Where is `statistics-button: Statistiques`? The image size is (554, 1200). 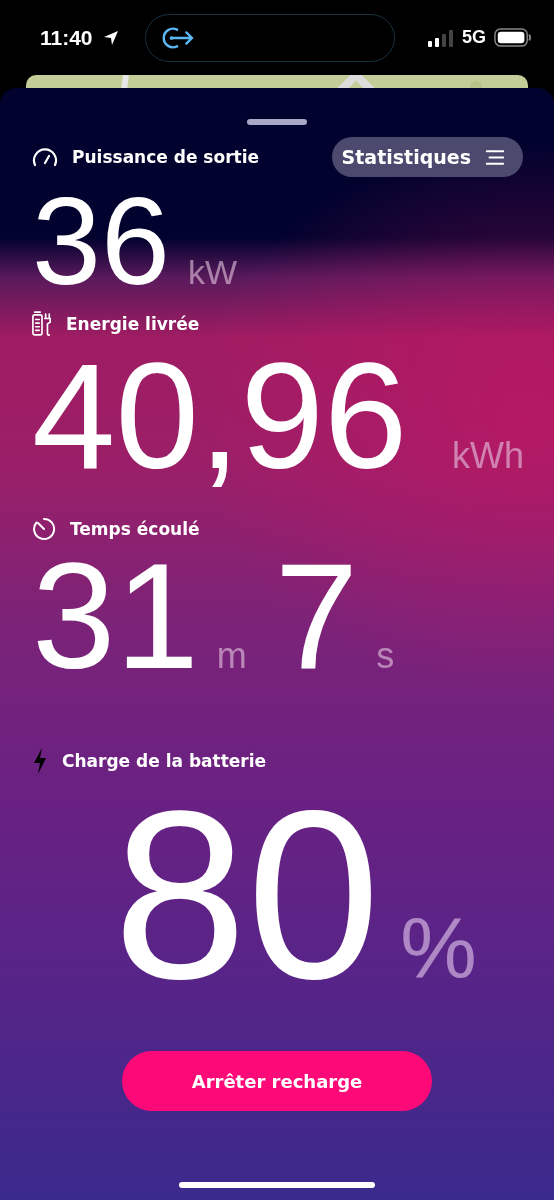
statistics-button: Statistiques is located at coordinates (427, 157).